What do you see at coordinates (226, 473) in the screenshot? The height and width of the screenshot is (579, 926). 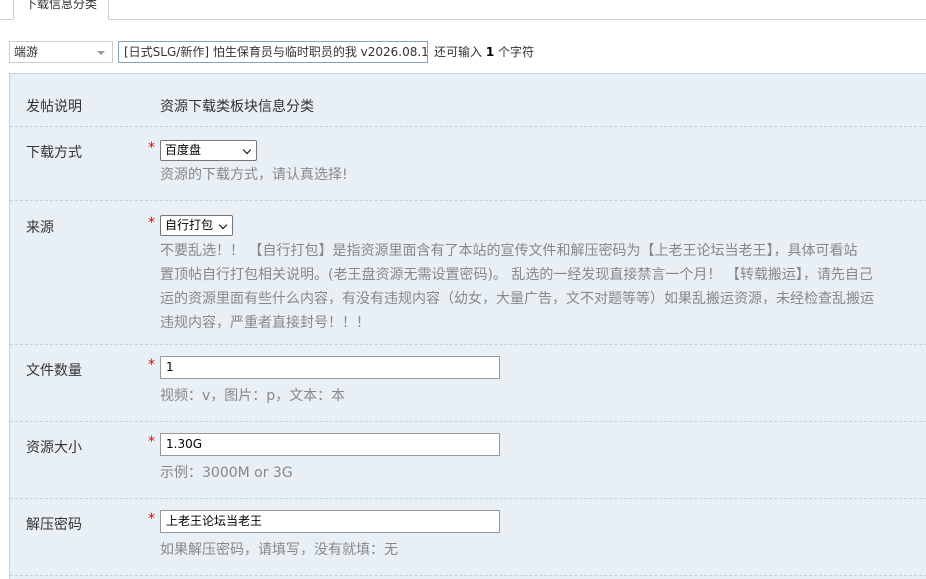 I see `size-hint: 示例：3000M or 3G` at bounding box center [226, 473].